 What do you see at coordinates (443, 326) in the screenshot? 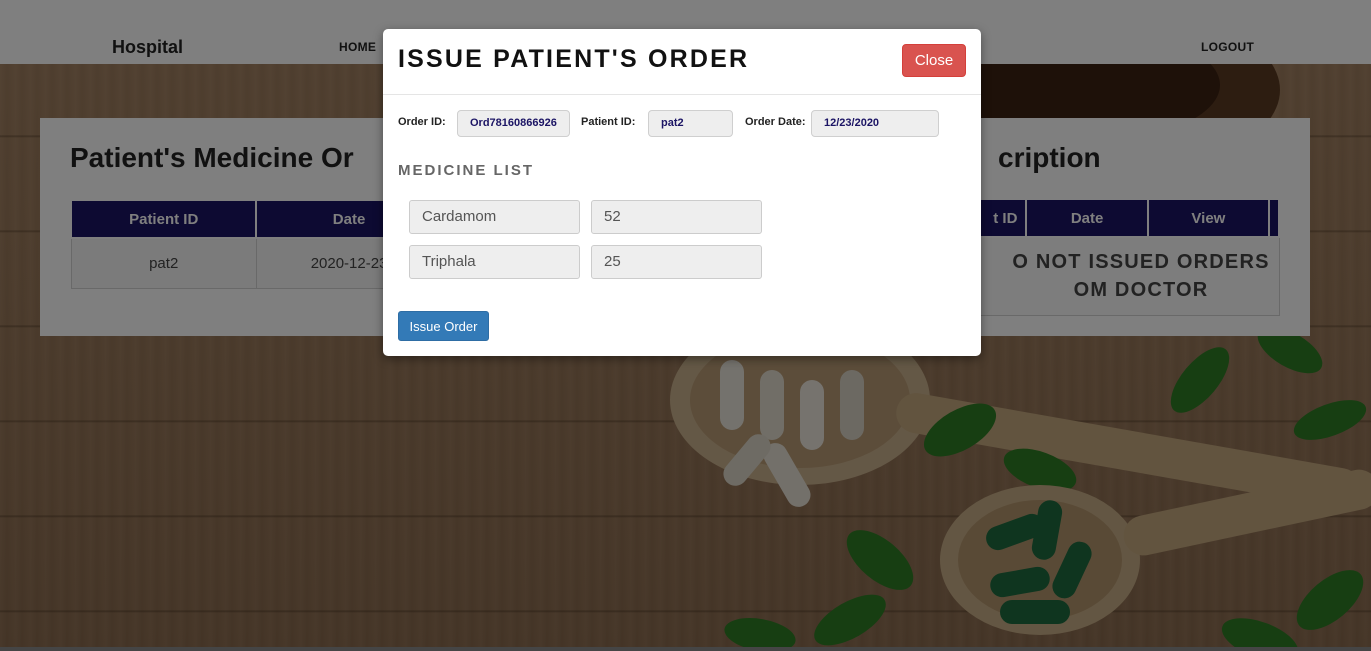
I see `issue-order-button: Issue Order` at bounding box center [443, 326].